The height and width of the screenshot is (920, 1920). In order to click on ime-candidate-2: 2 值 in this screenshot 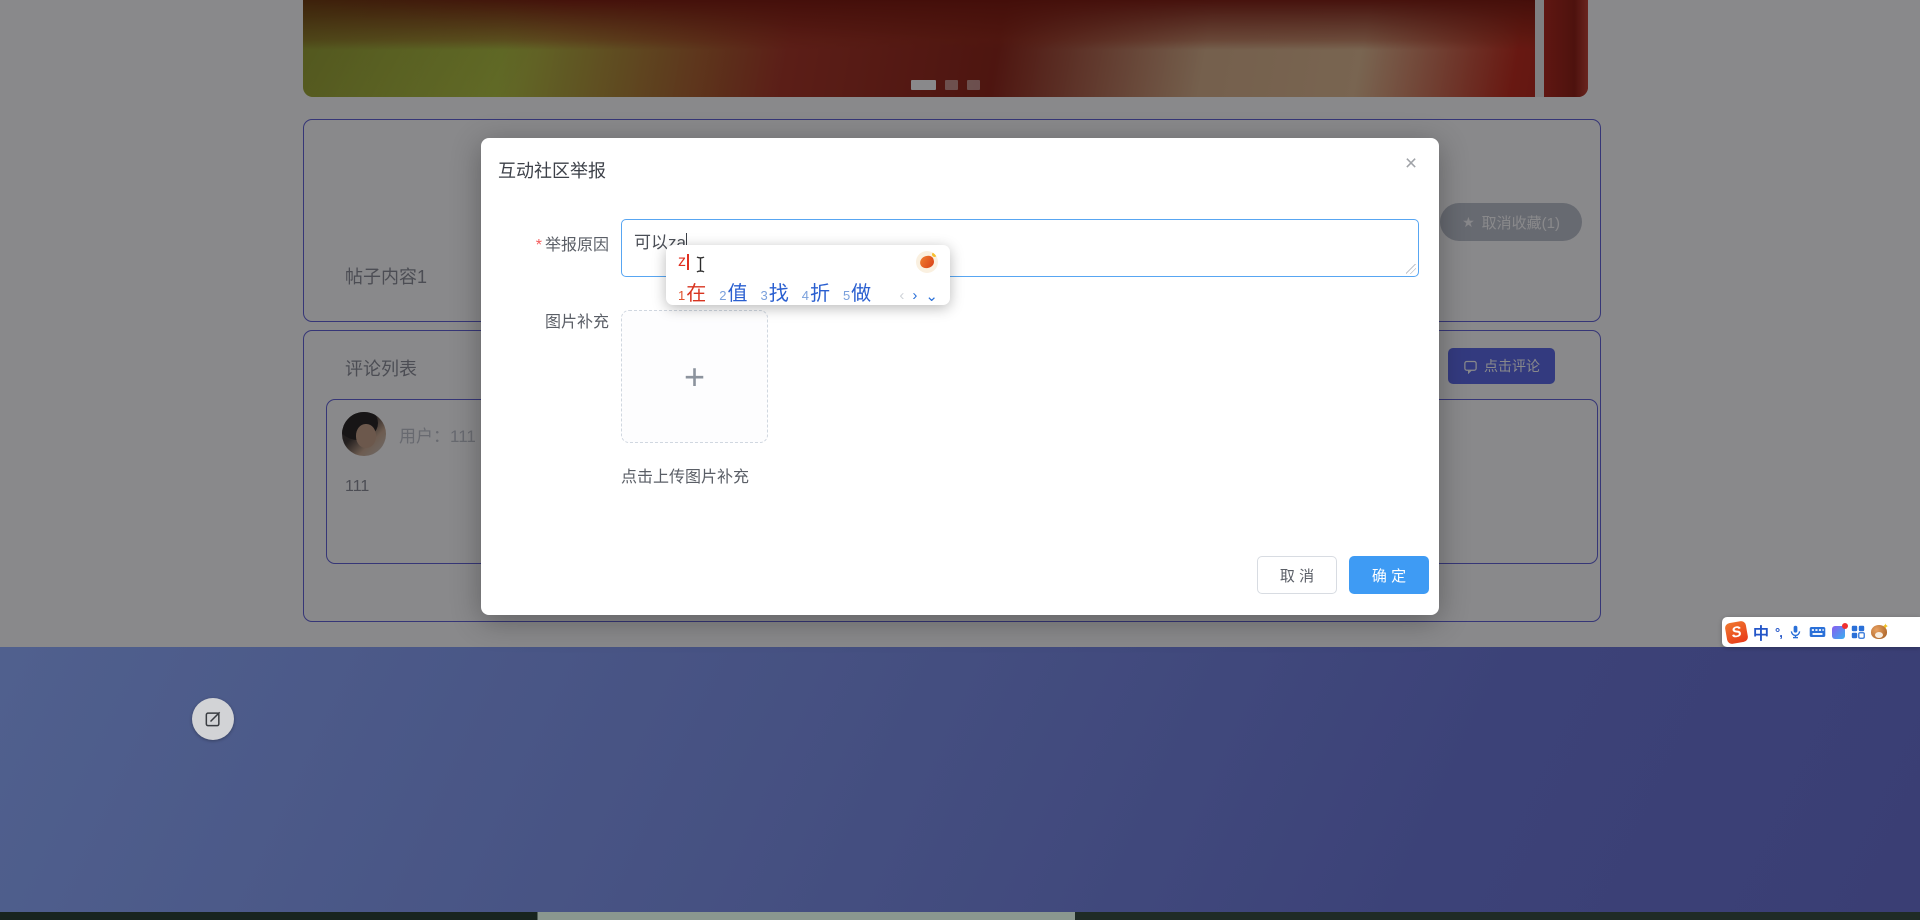, I will do `click(733, 291)`.